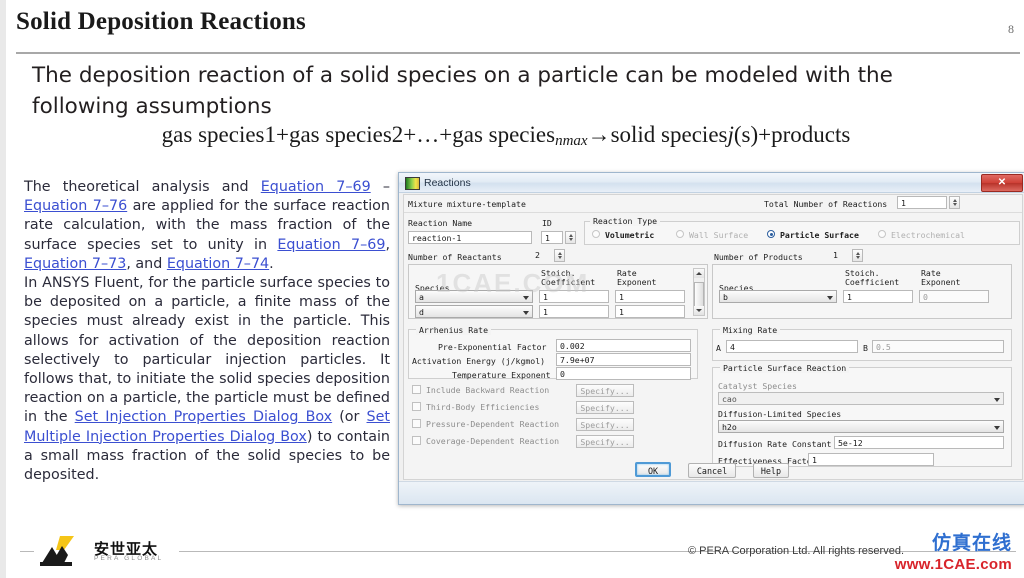  I want to click on p1-text-6: ., so click(271, 263).